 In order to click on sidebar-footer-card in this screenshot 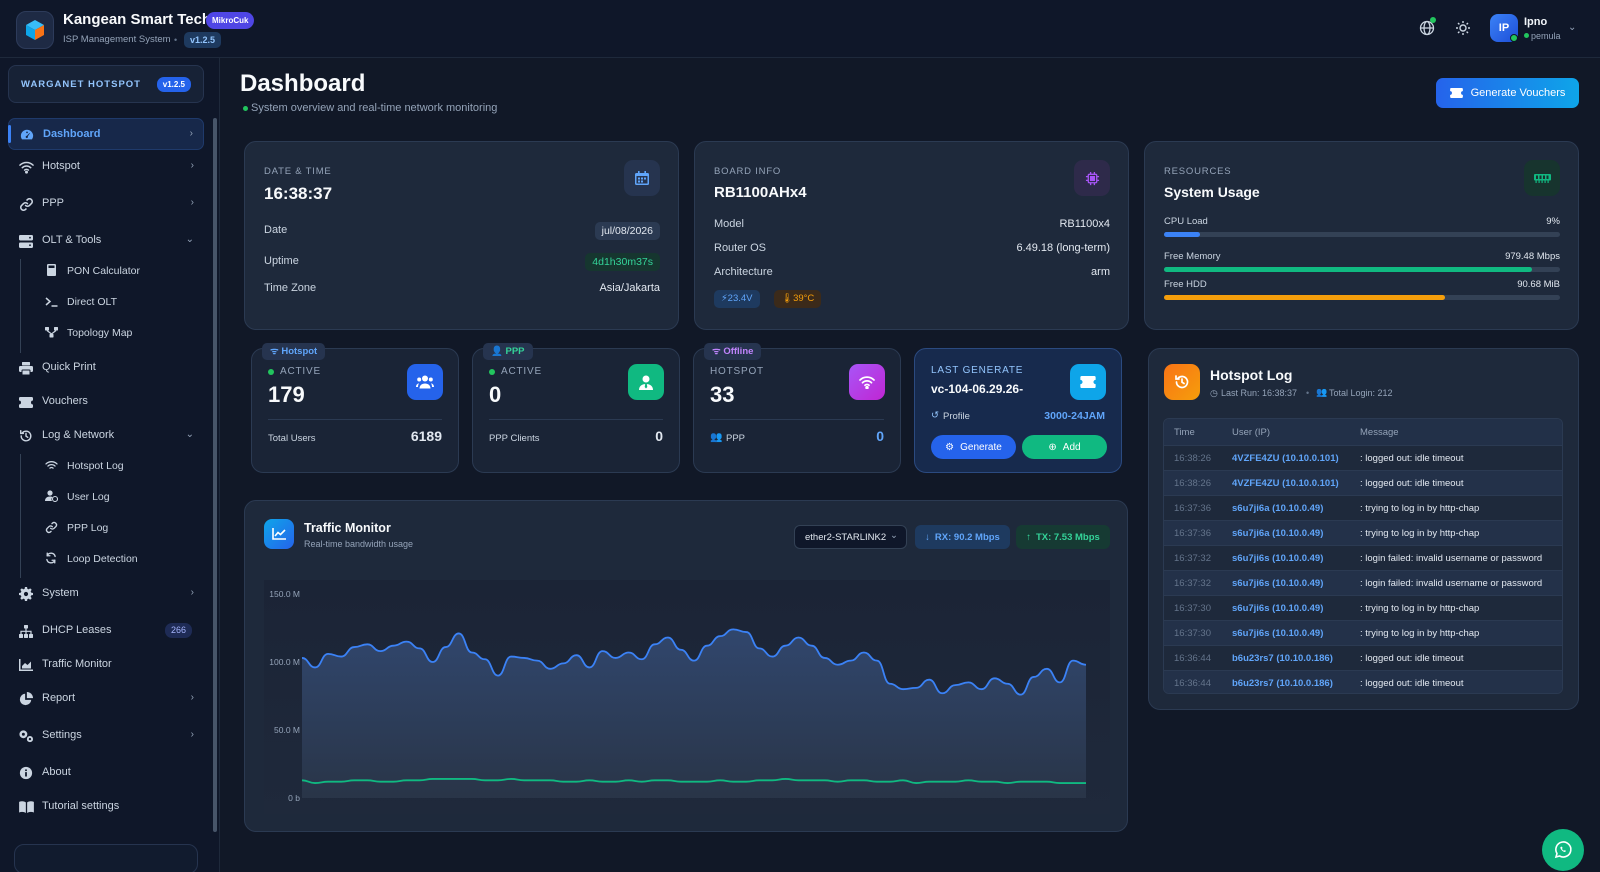, I will do `click(106, 858)`.